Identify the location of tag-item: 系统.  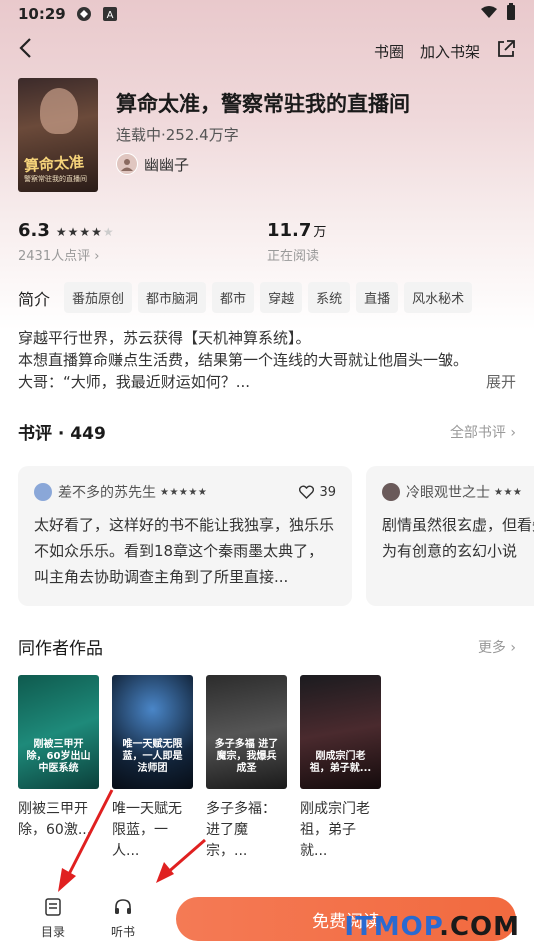
(329, 297).